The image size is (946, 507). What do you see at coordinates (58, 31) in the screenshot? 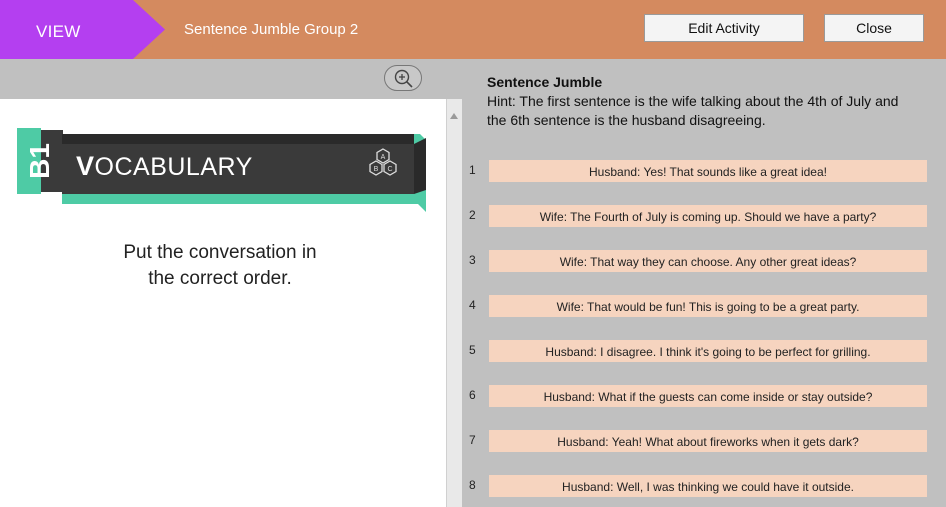
I see `view-label: VIEW` at bounding box center [58, 31].